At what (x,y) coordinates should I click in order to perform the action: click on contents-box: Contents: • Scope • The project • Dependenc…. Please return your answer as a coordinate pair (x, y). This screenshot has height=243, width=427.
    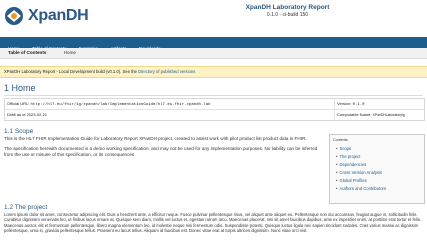
    Looking at the image, I should click on (377, 169).